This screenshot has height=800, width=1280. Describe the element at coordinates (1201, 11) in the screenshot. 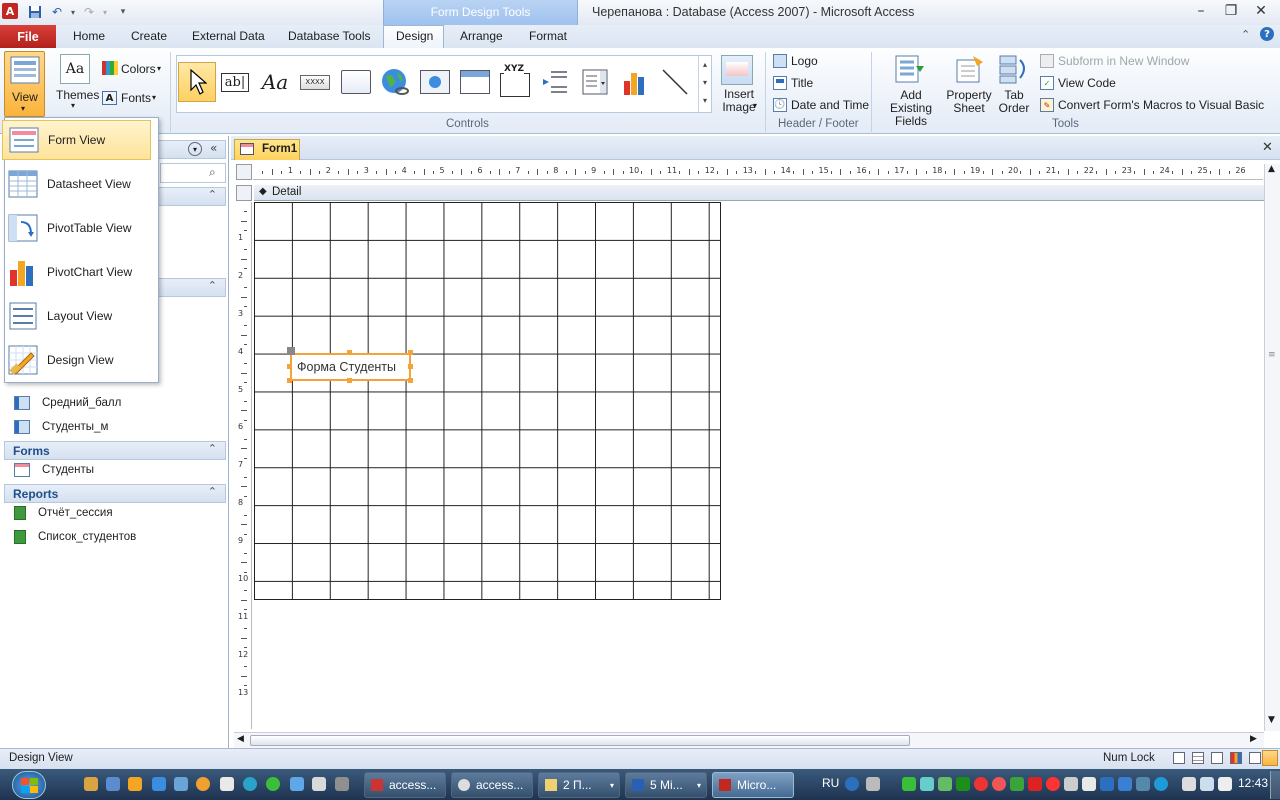

I see `minimize-button: –` at that location.